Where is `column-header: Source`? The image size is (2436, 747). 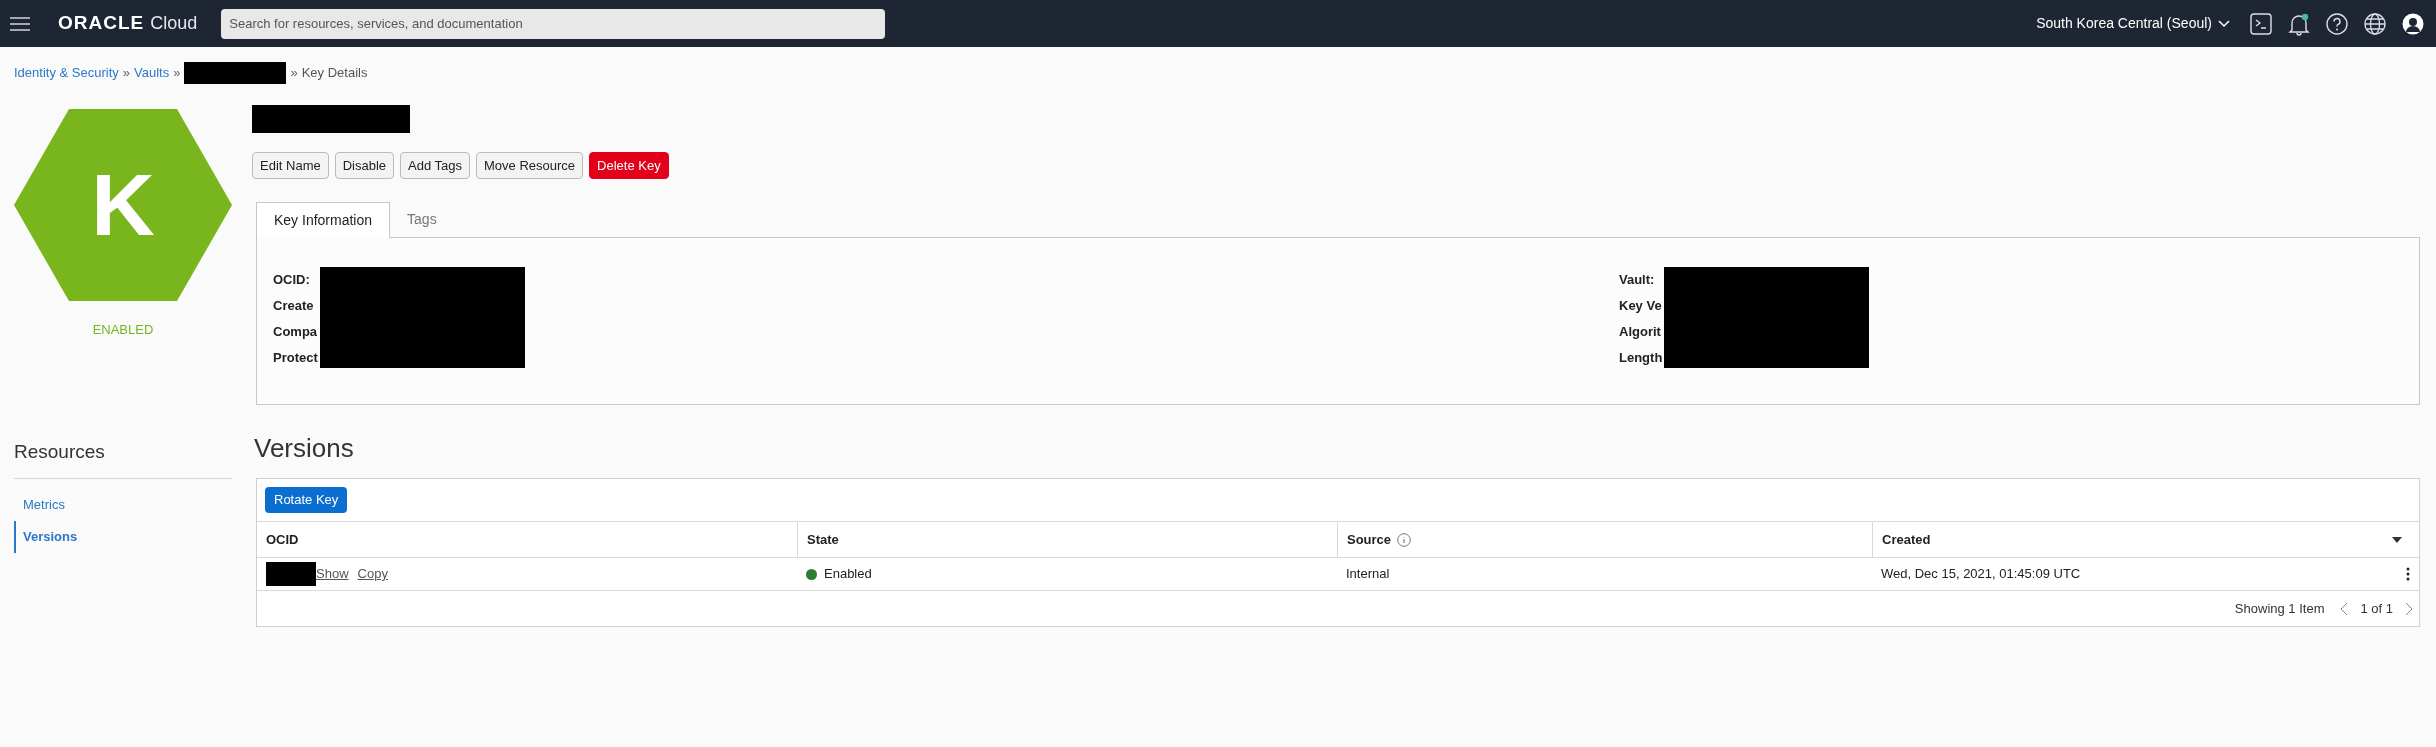
column-header: Source is located at coordinates (1604, 539).